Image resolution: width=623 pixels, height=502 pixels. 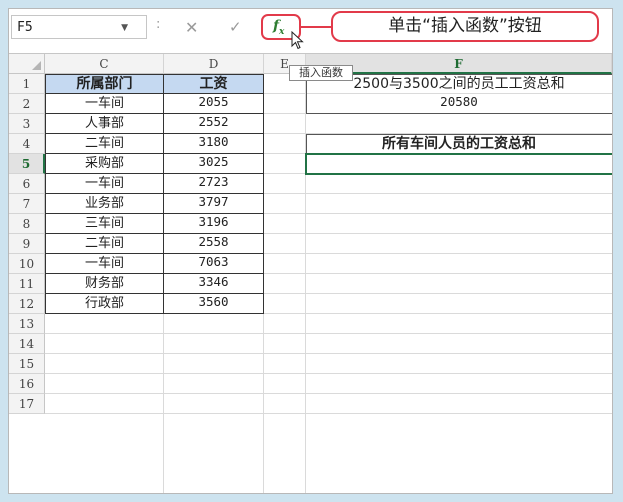 I want to click on header-cell-salary: 工资, so click(x=213, y=84).